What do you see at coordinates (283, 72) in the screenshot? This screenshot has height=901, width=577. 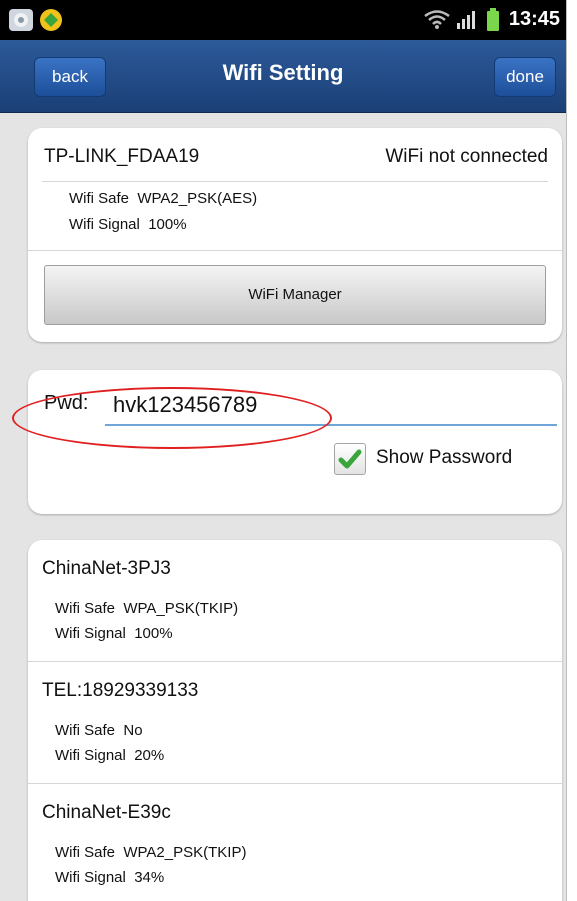 I see `page-title: Wifi Setting` at bounding box center [283, 72].